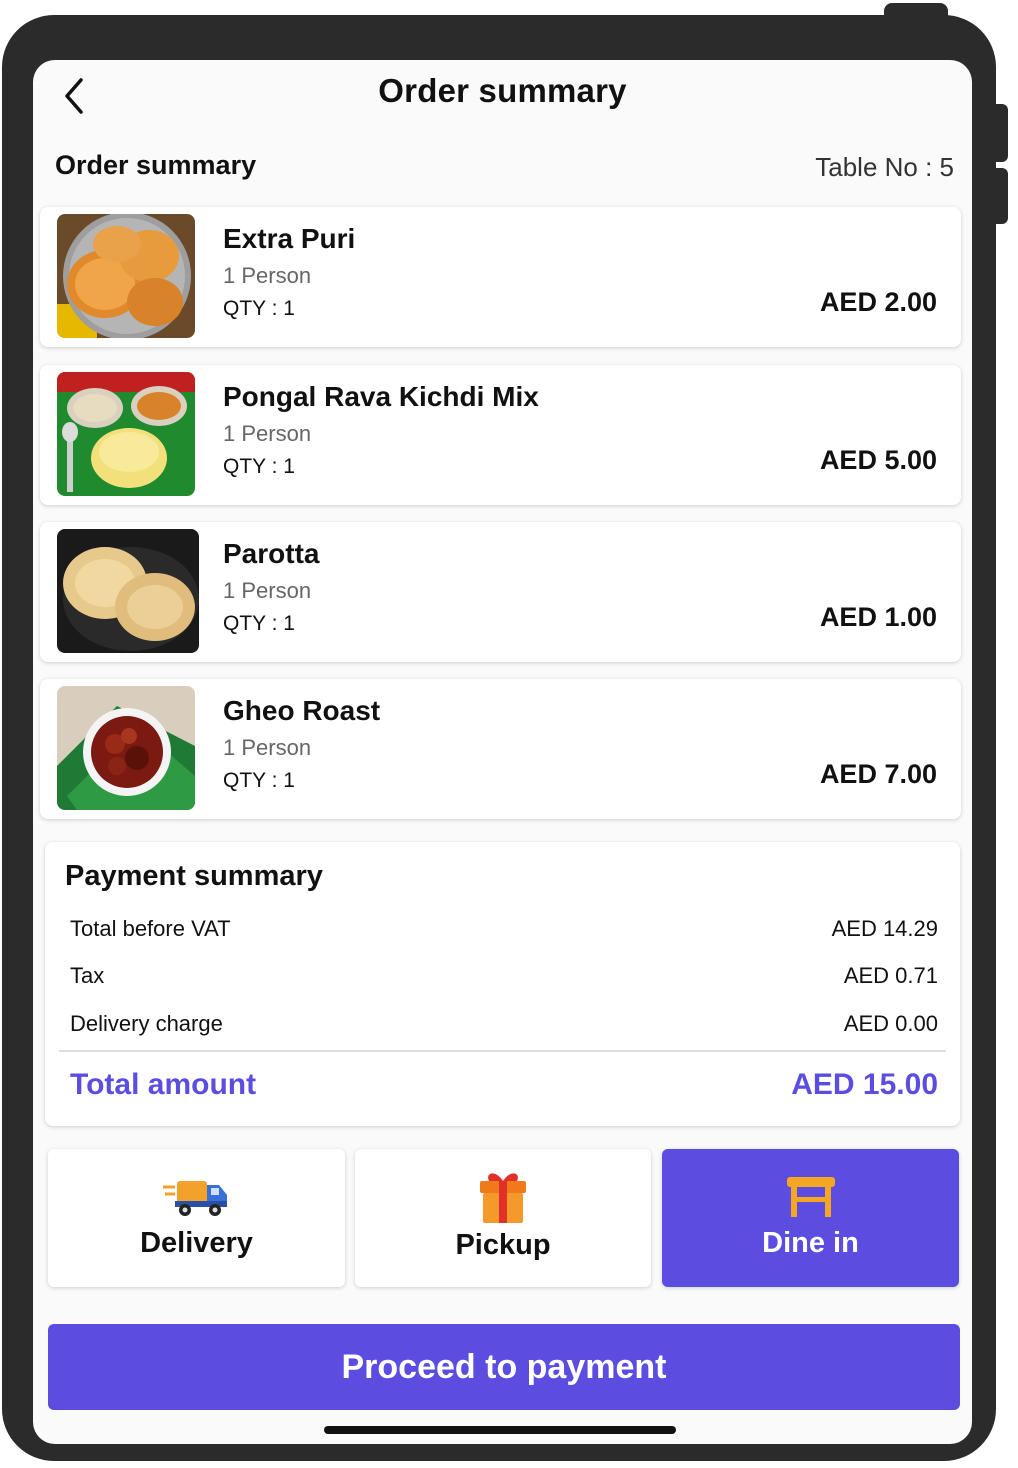  I want to click on order-section-title: Order summary, so click(156, 165).